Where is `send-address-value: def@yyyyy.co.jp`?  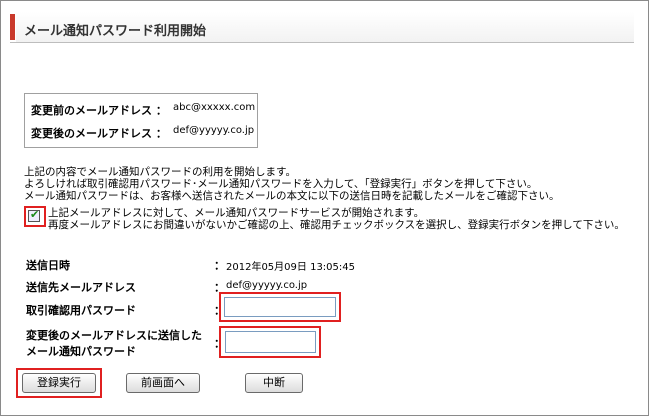 send-address-value: def@yyyyy.co.jp is located at coordinates (267, 285).